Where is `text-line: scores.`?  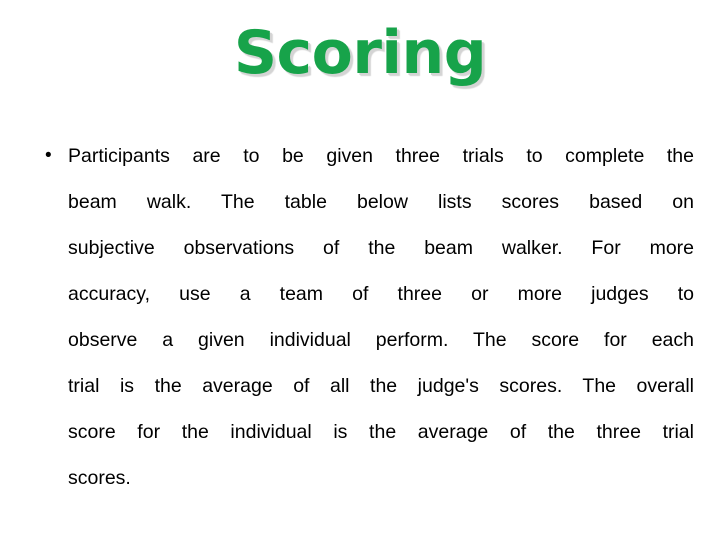
text-line: scores. is located at coordinates (99, 478).